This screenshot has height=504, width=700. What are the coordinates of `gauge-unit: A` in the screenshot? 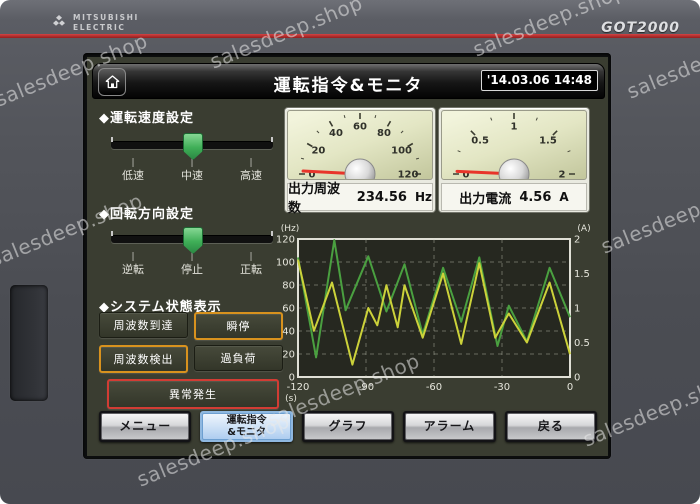 It's located at (564, 197).